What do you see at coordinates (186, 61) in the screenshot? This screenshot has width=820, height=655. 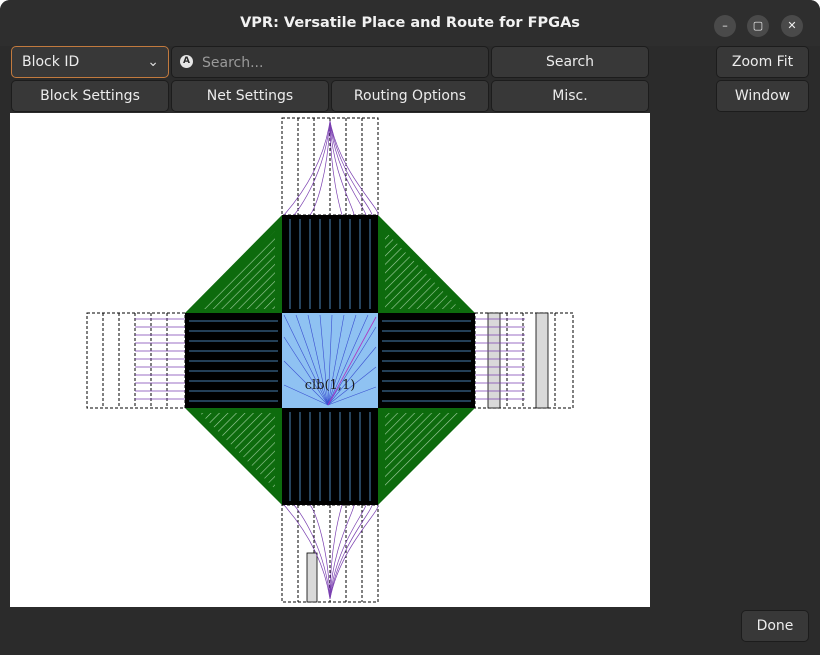 I see `search-icon: A` at bounding box center [186, 61].